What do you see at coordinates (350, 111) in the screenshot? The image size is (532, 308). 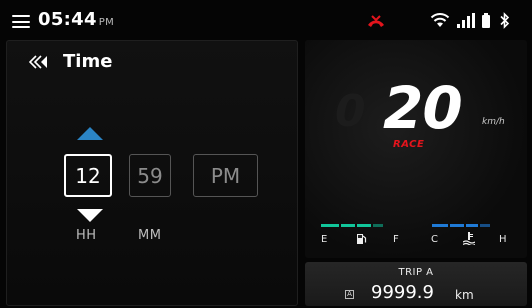 I see `speed-ghost-digit: 0` at bounding box center [350, 111].